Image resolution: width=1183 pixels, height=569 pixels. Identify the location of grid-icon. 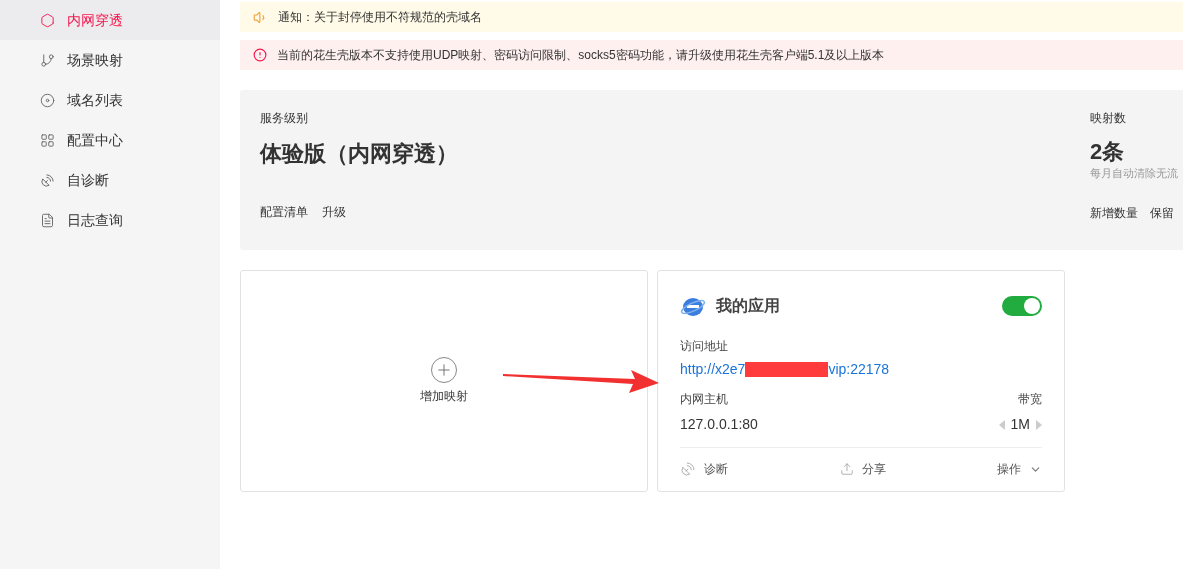
(47, 140).